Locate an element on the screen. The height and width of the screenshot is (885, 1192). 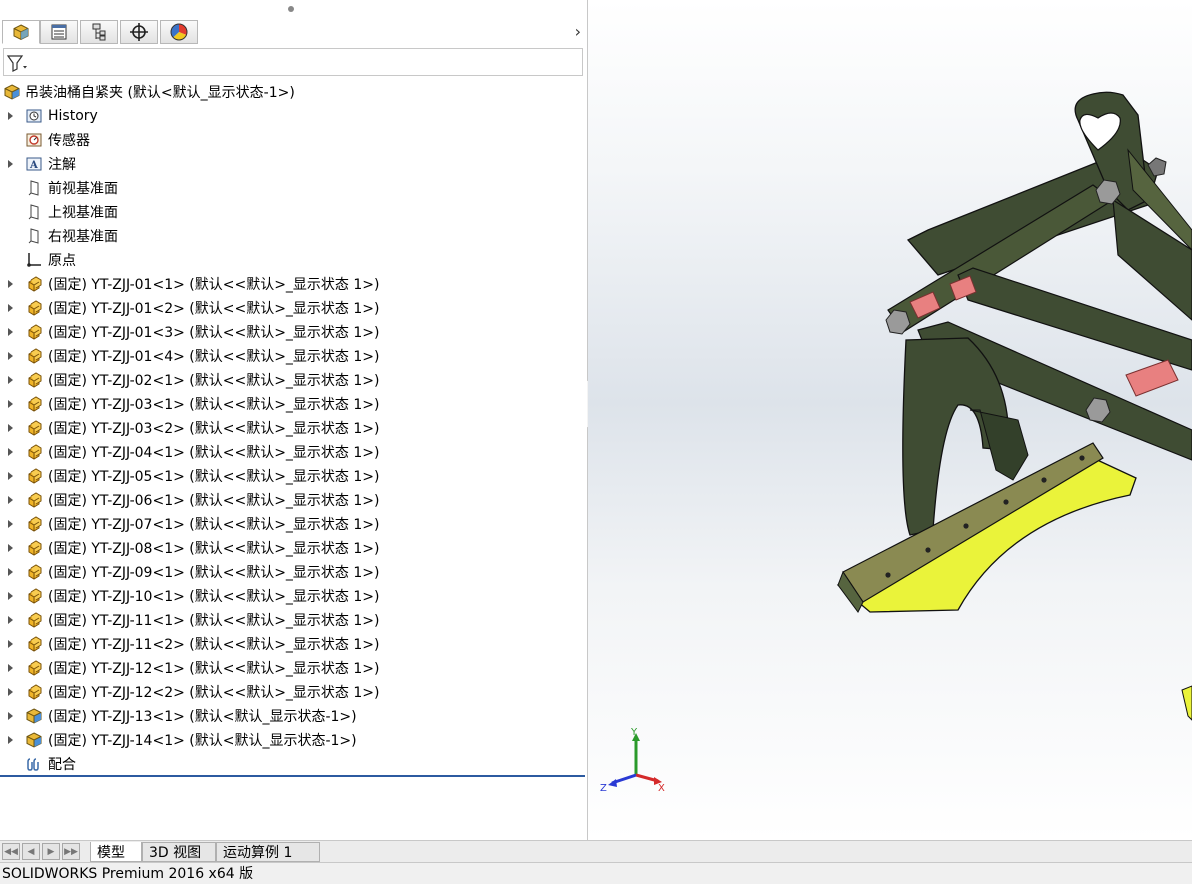
tree-item: (固定) YT-ZJJ-06<1> (默认<<默认>_显示状态 1>) is located at coordinates (292, 500).